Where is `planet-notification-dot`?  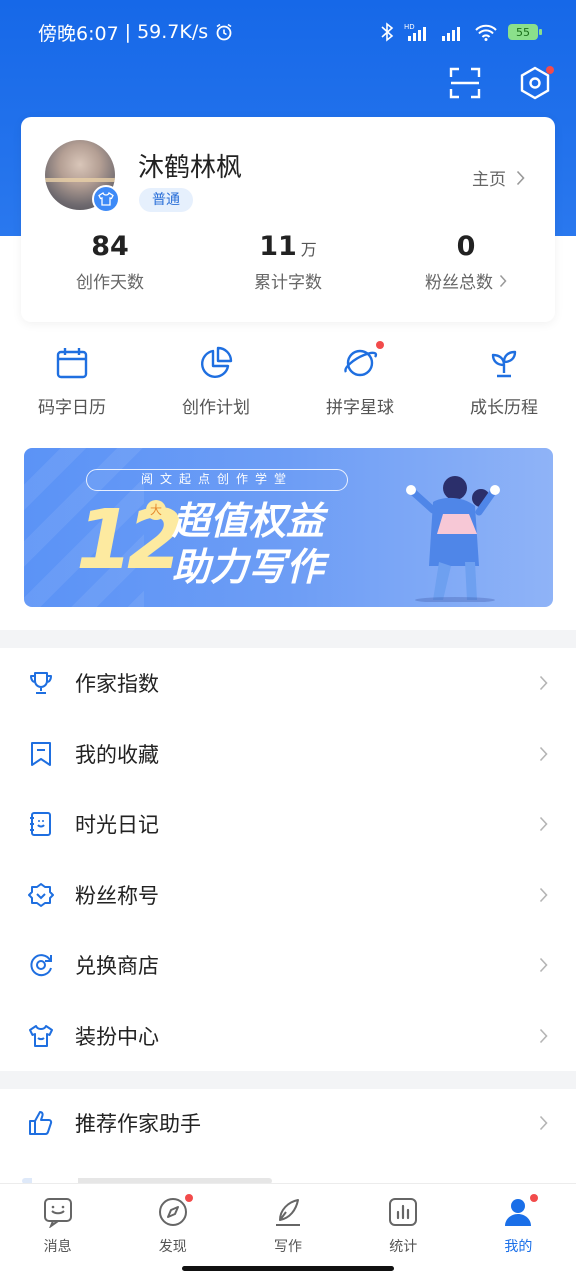
planet-notification-dot is located at coordinates (380, 345).